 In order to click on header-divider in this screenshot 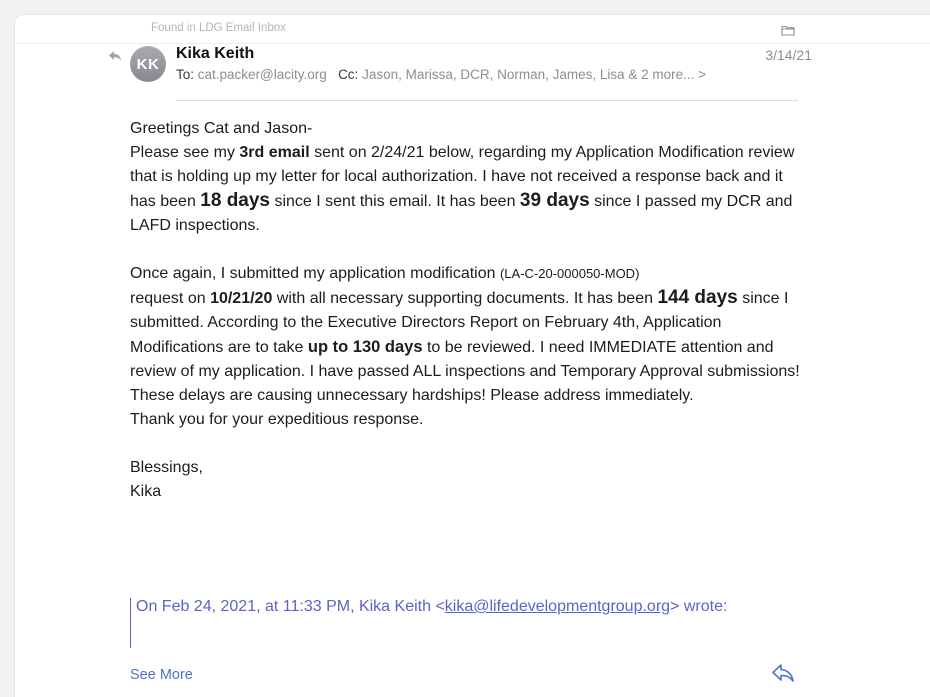, I will do `click(487, 100)`.